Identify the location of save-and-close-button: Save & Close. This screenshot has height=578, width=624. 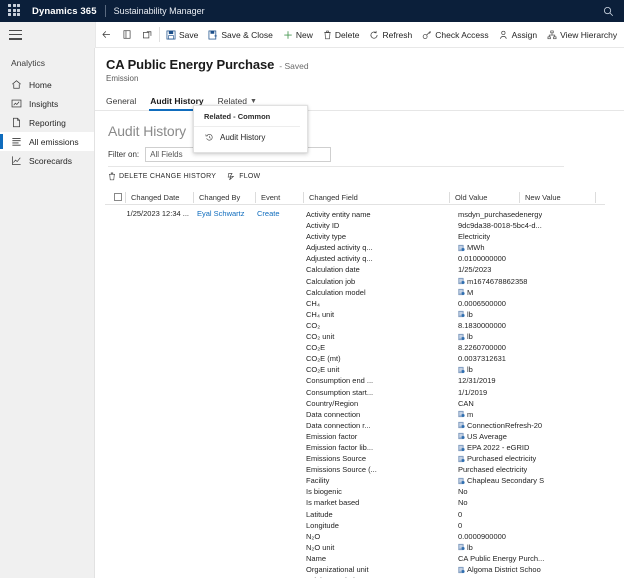
(240, 35).